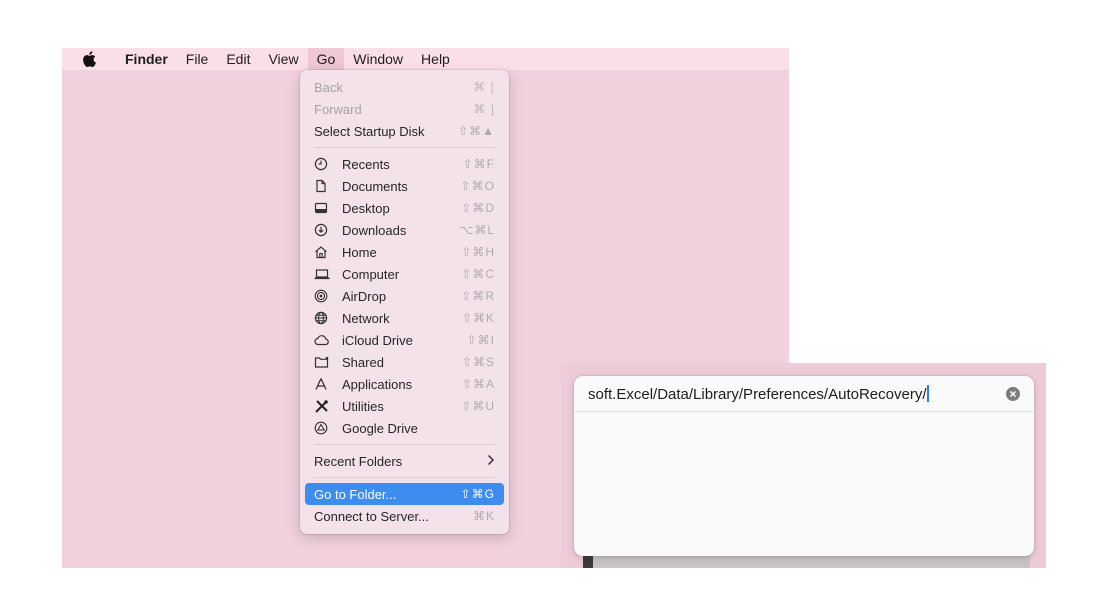 This screenshot has width=1116, height=616. What do you see at coordinates (321, 318) in the screenshot?
I see `globe-icon` at bounding box center [321, 318].